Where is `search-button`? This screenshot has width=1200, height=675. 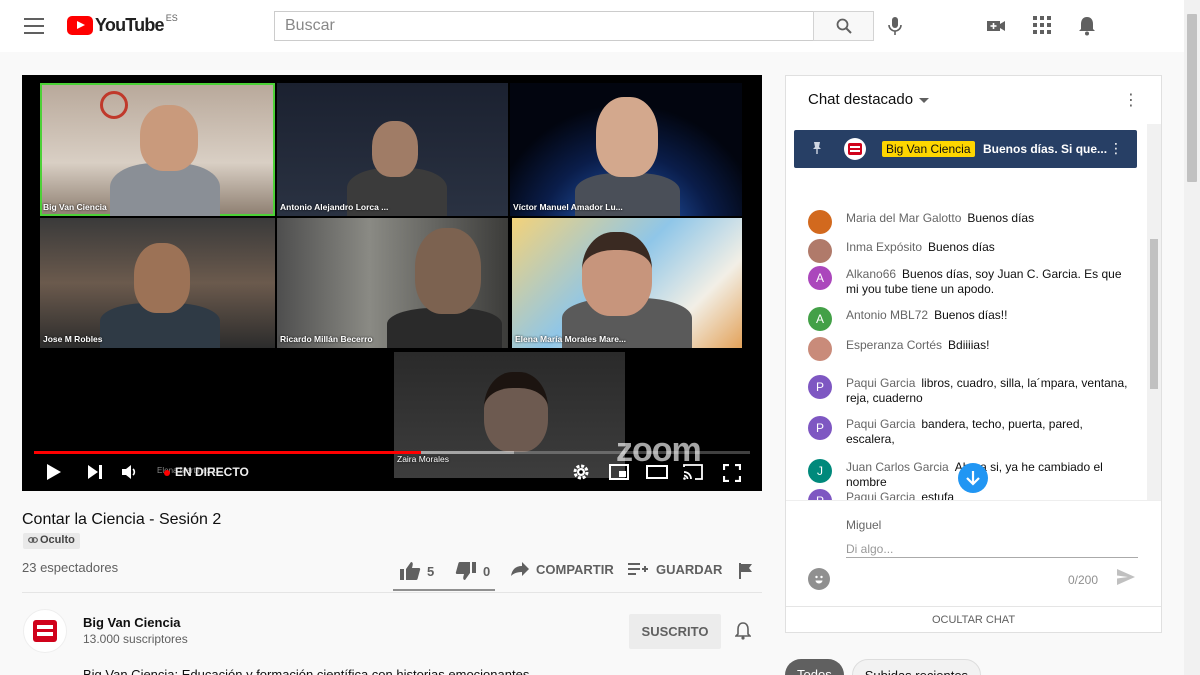
search-button is located at coordinates (843, 26).